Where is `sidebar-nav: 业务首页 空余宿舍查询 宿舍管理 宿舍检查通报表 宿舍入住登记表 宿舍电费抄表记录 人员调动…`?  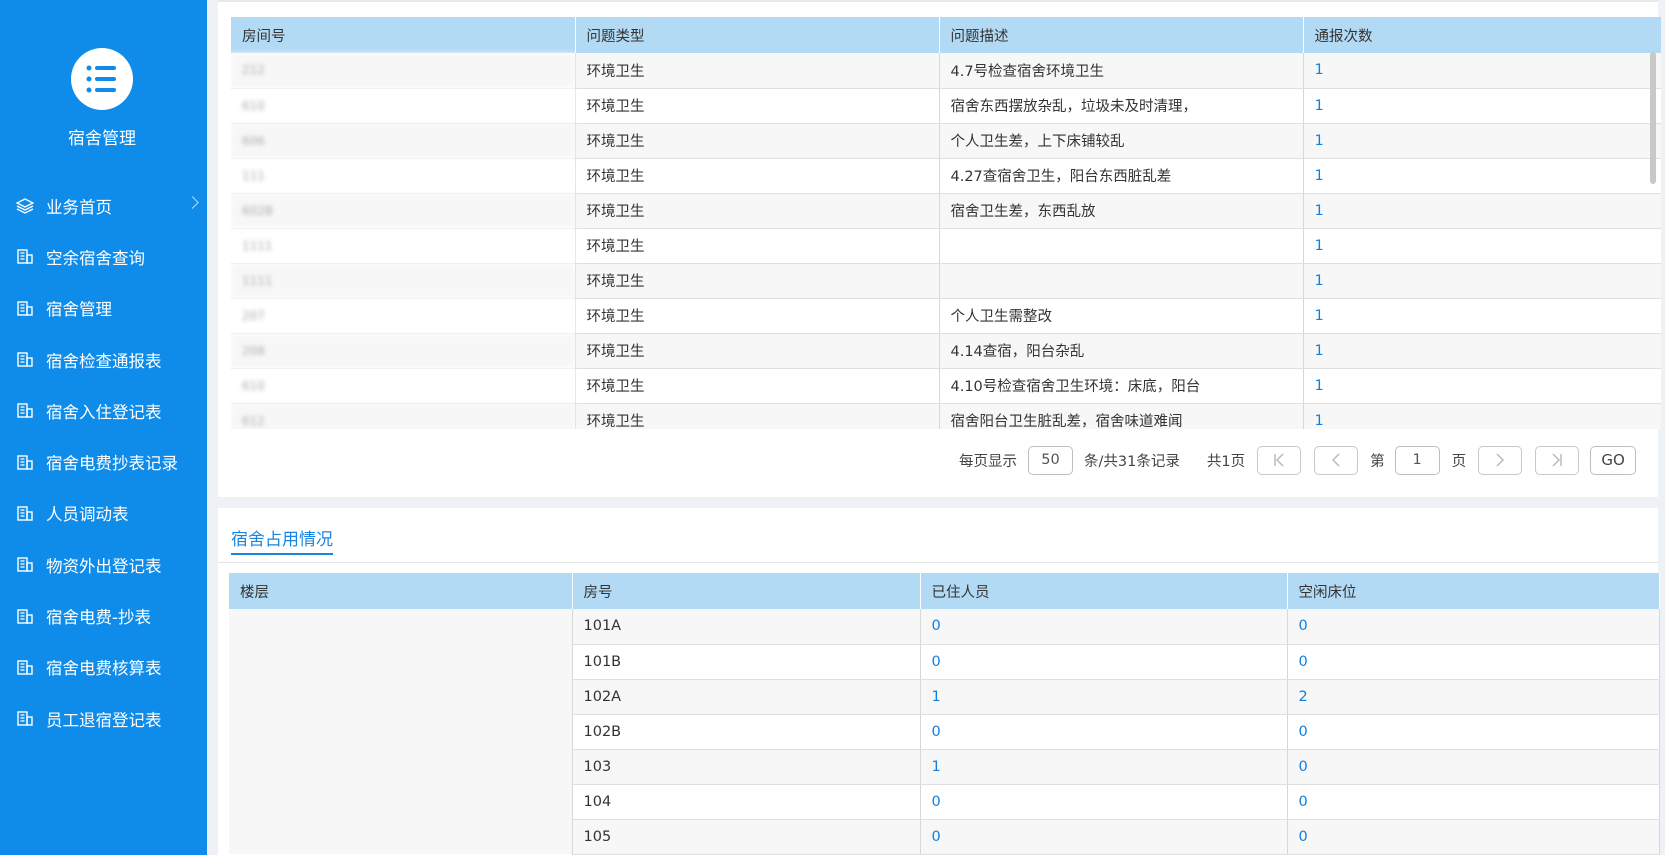 sidebar-nav: 业务首页 空余宿舍查询 宿舍管理 宿舍检查通报表 宿舍入住登记表 宿舍电费抄表记录 人员调动… is located at coordinates (103, 462).